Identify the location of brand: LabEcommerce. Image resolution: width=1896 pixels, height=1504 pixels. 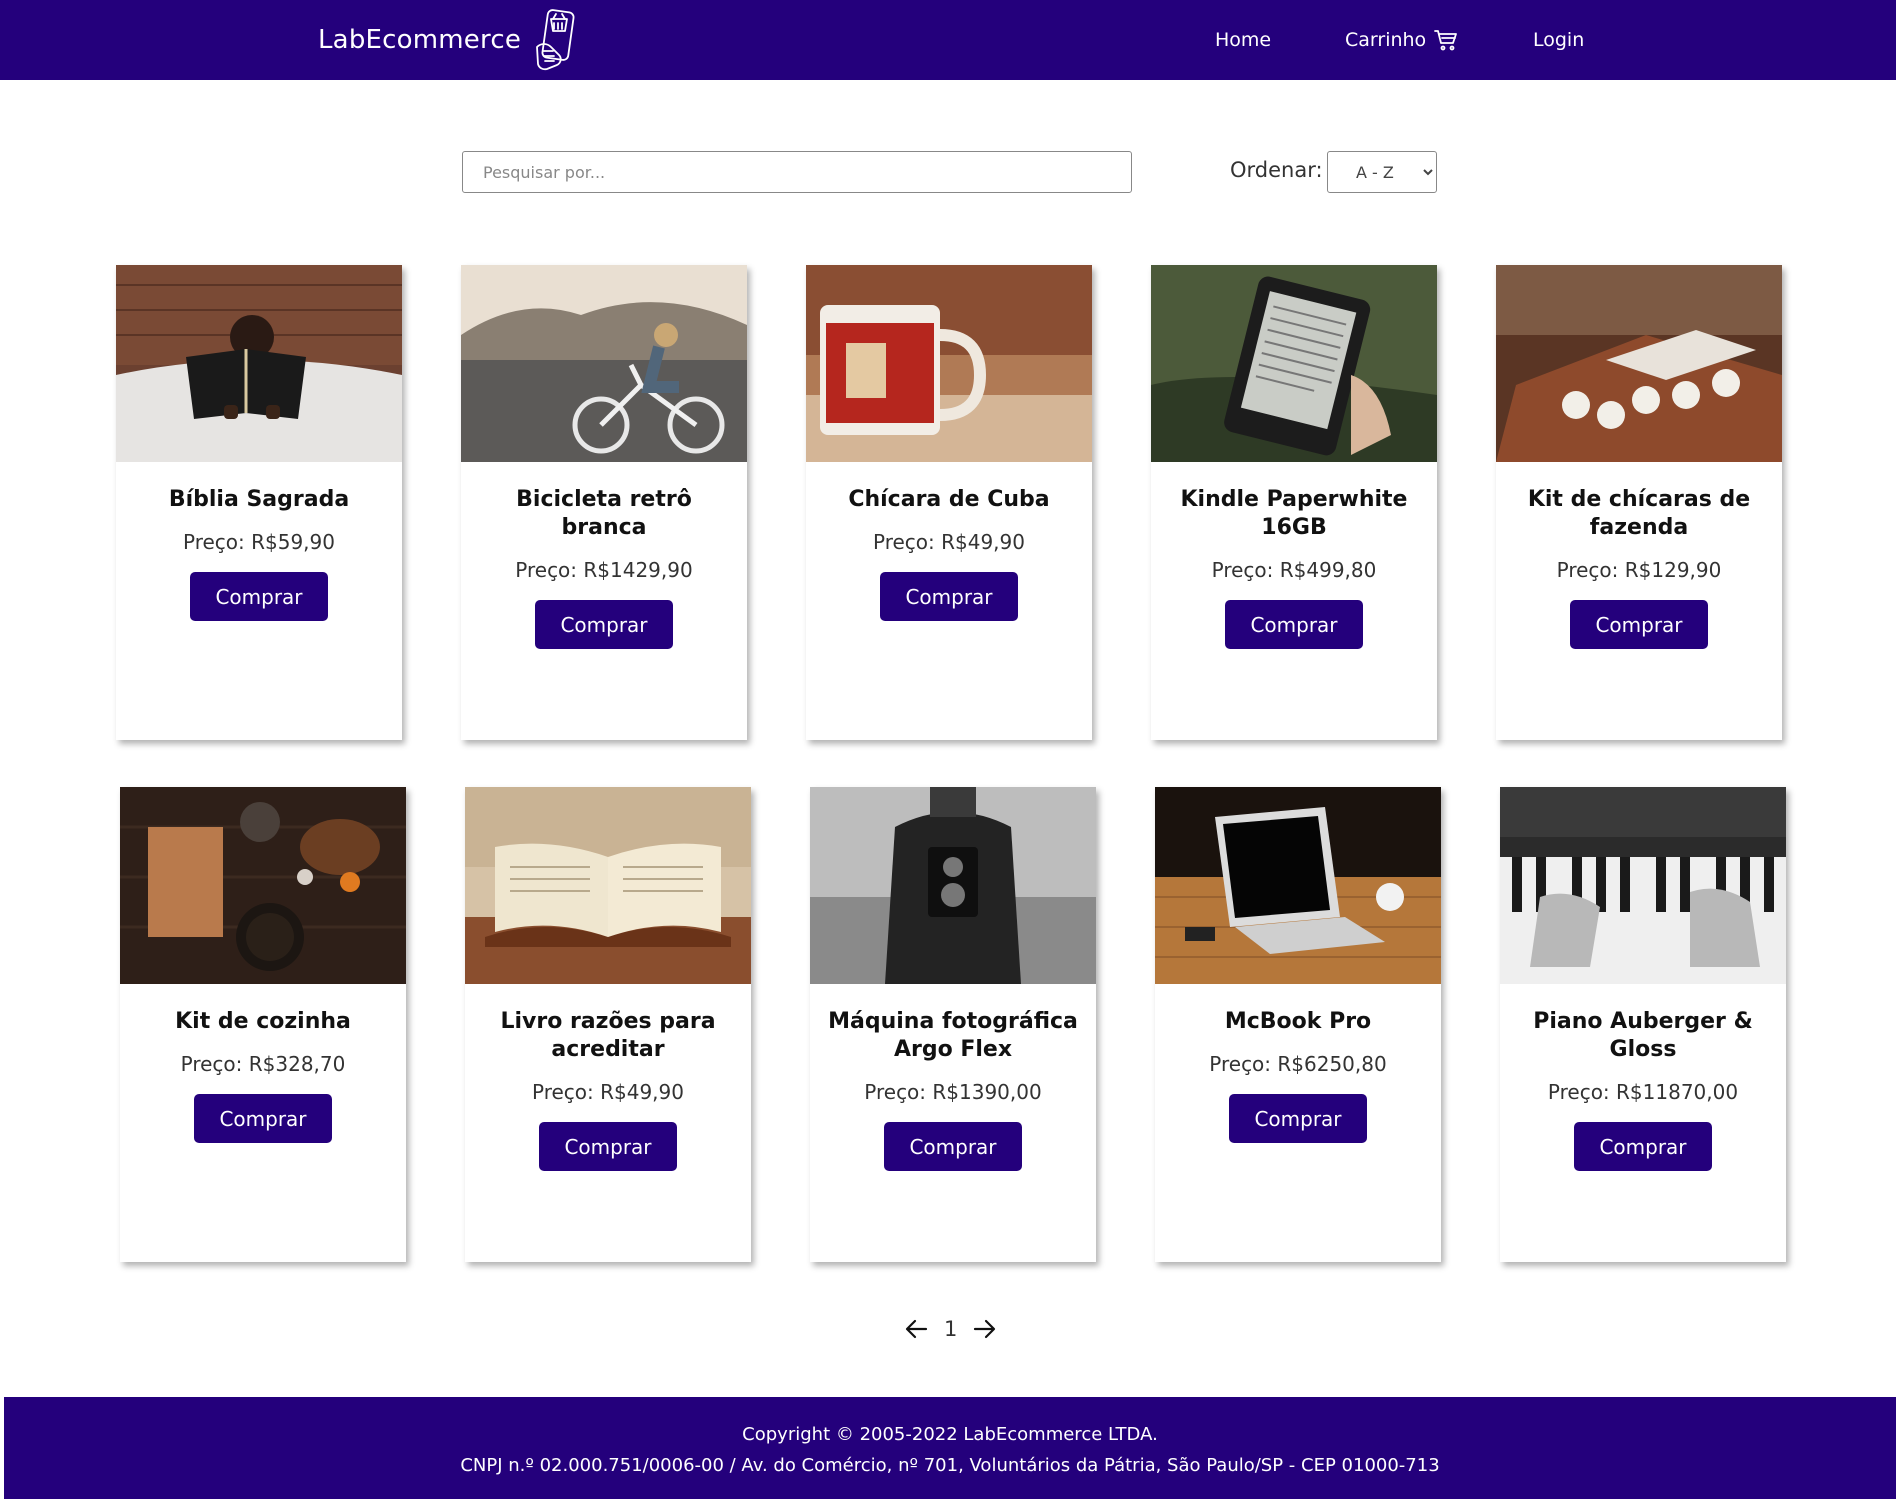
(449, 40).